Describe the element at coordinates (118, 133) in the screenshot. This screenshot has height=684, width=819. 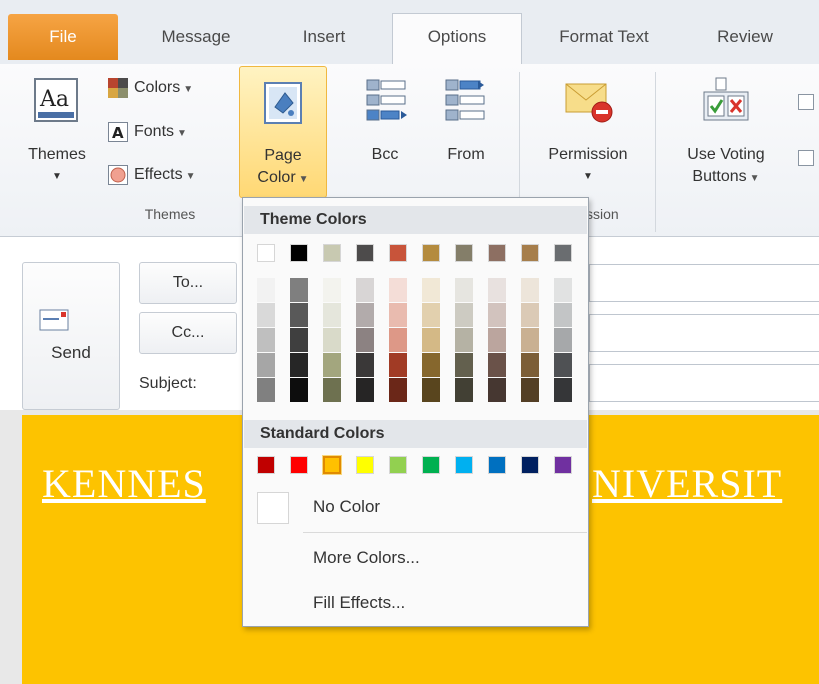
I see `svg-text: A` at that location.